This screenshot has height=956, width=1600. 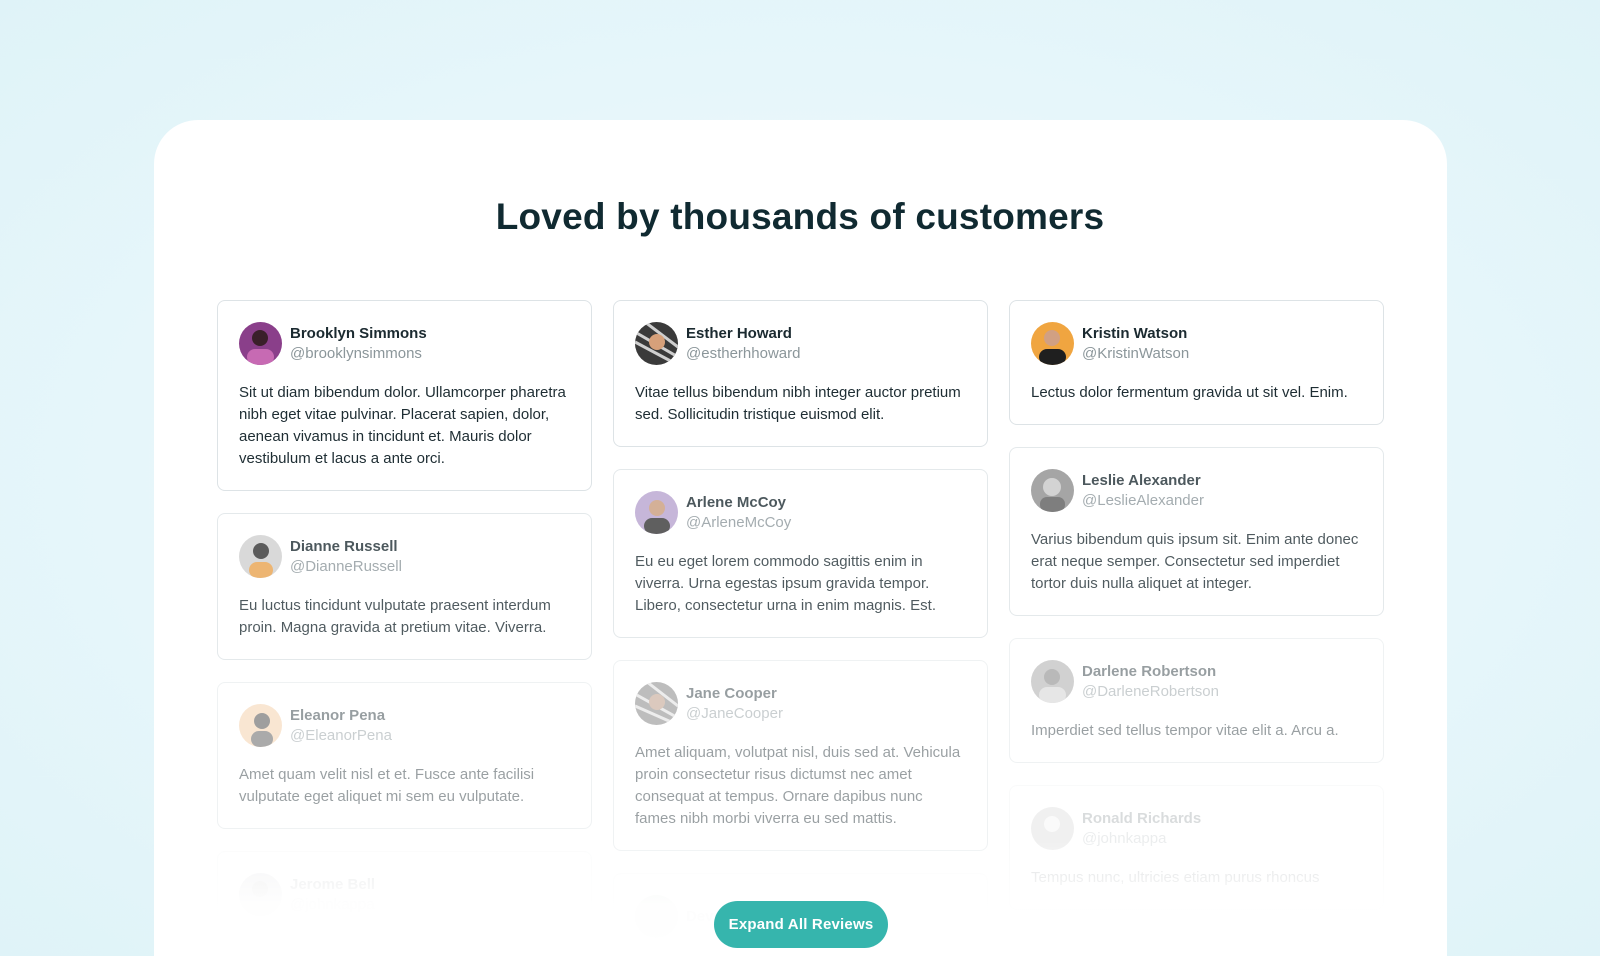 I want to click on reviewer-name: Eleanor Pena, so click(x=338, y=715).